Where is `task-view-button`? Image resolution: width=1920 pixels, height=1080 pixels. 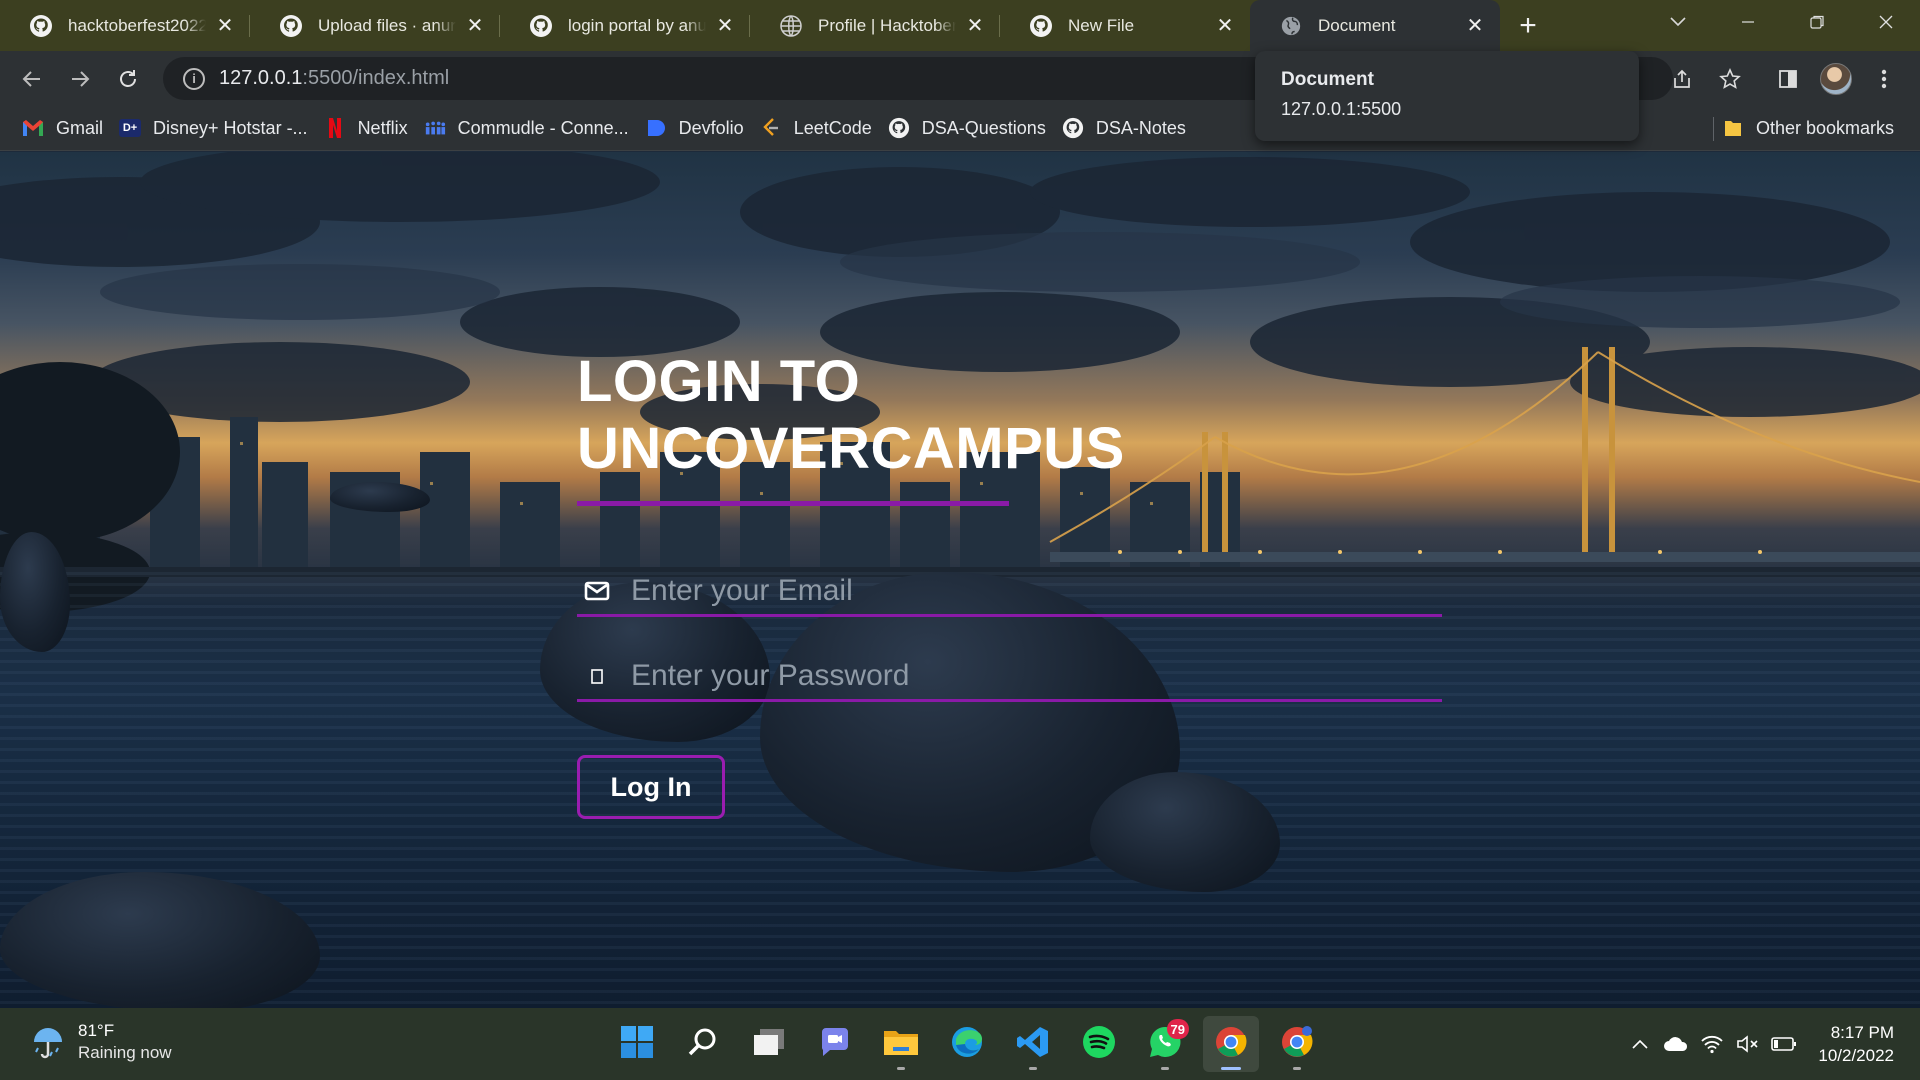 task-view-button is located at coordinates (769, 1044).